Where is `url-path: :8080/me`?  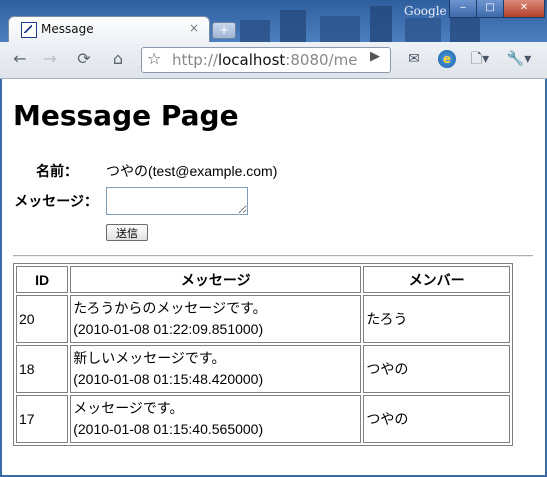
url-path: :8080/me is located at coordinates (321, 60).